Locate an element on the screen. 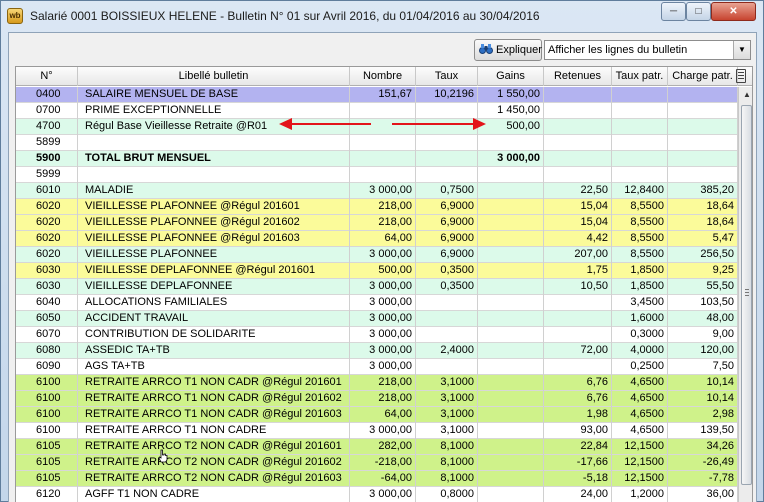  col-header-taux-patr: Taux patr. is located at coordinates (640, 76).